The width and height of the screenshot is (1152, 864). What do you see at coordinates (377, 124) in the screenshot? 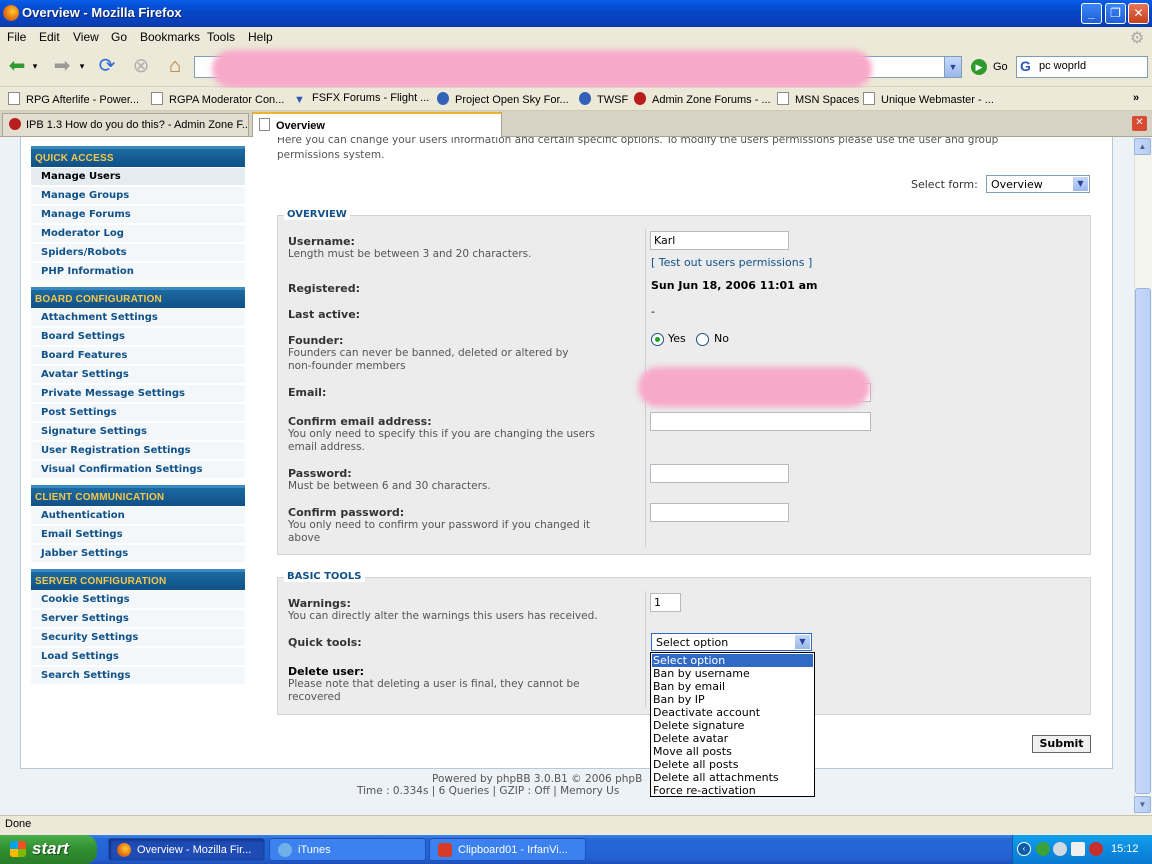
I see `tab-overview: Overview` at bounding box center [377, 124].